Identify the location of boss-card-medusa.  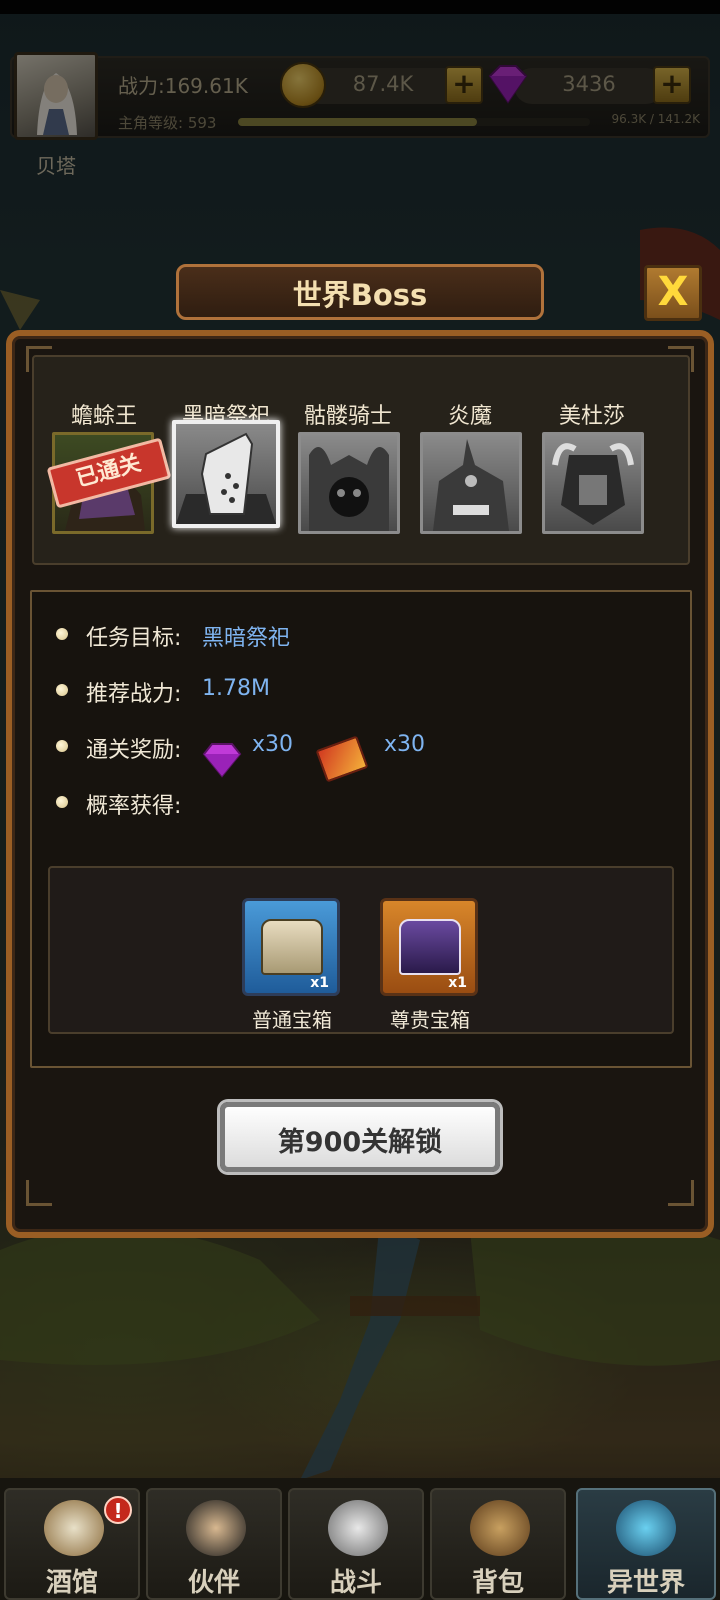
(593, 483).